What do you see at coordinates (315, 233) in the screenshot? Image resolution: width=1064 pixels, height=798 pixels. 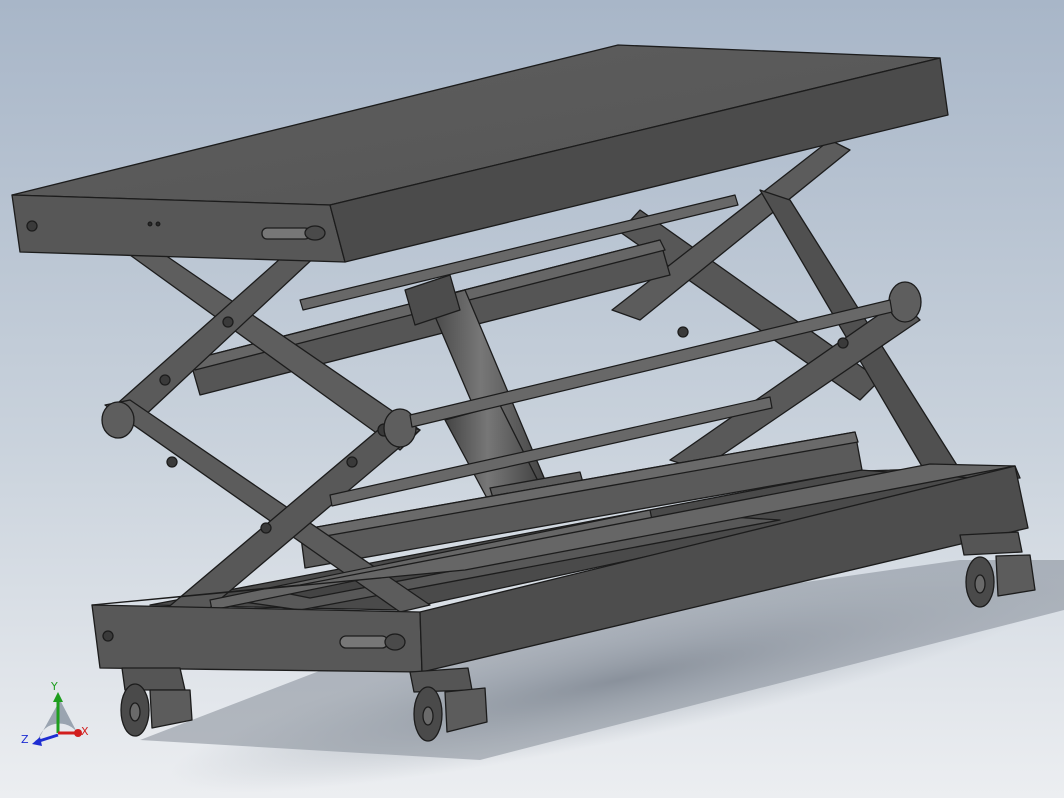 I see `top-platform-slot-roller` at bounding box center [315, 233].